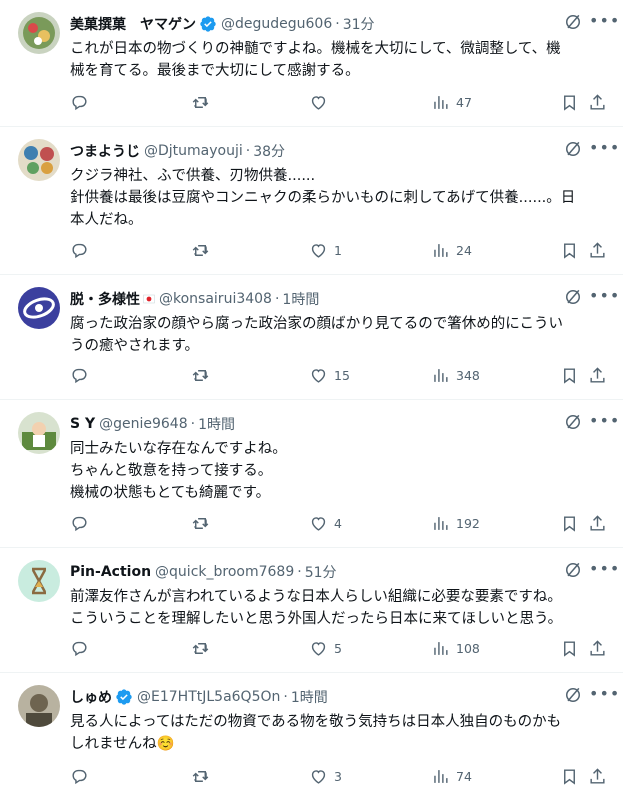 The image size is (623, 800). Describe the element at coordinates (193, 151) in the screenshot. I see `author-handle: @Djtumayouji` at that location.